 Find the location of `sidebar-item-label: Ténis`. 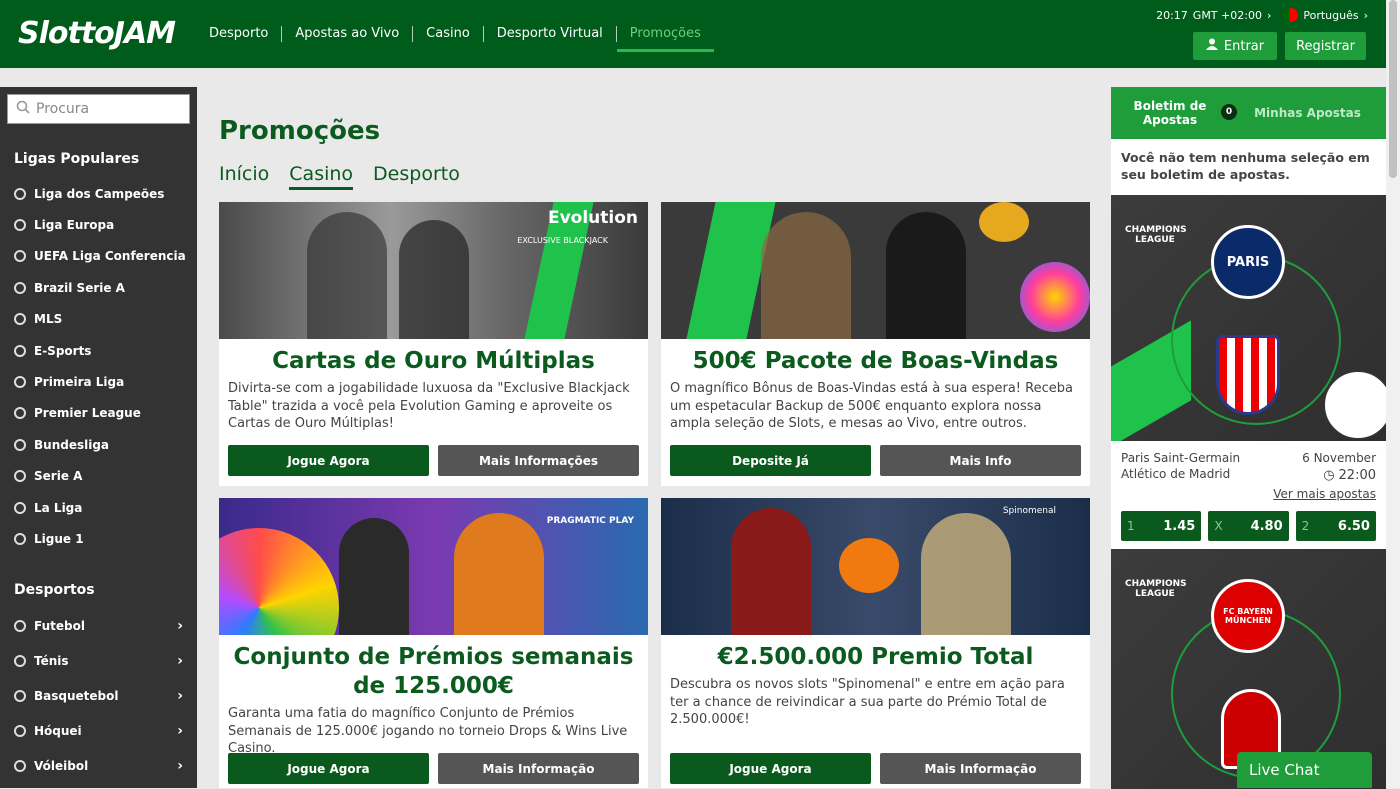

sidebar-item-label: Ténis is located at coordinates (51, 661).